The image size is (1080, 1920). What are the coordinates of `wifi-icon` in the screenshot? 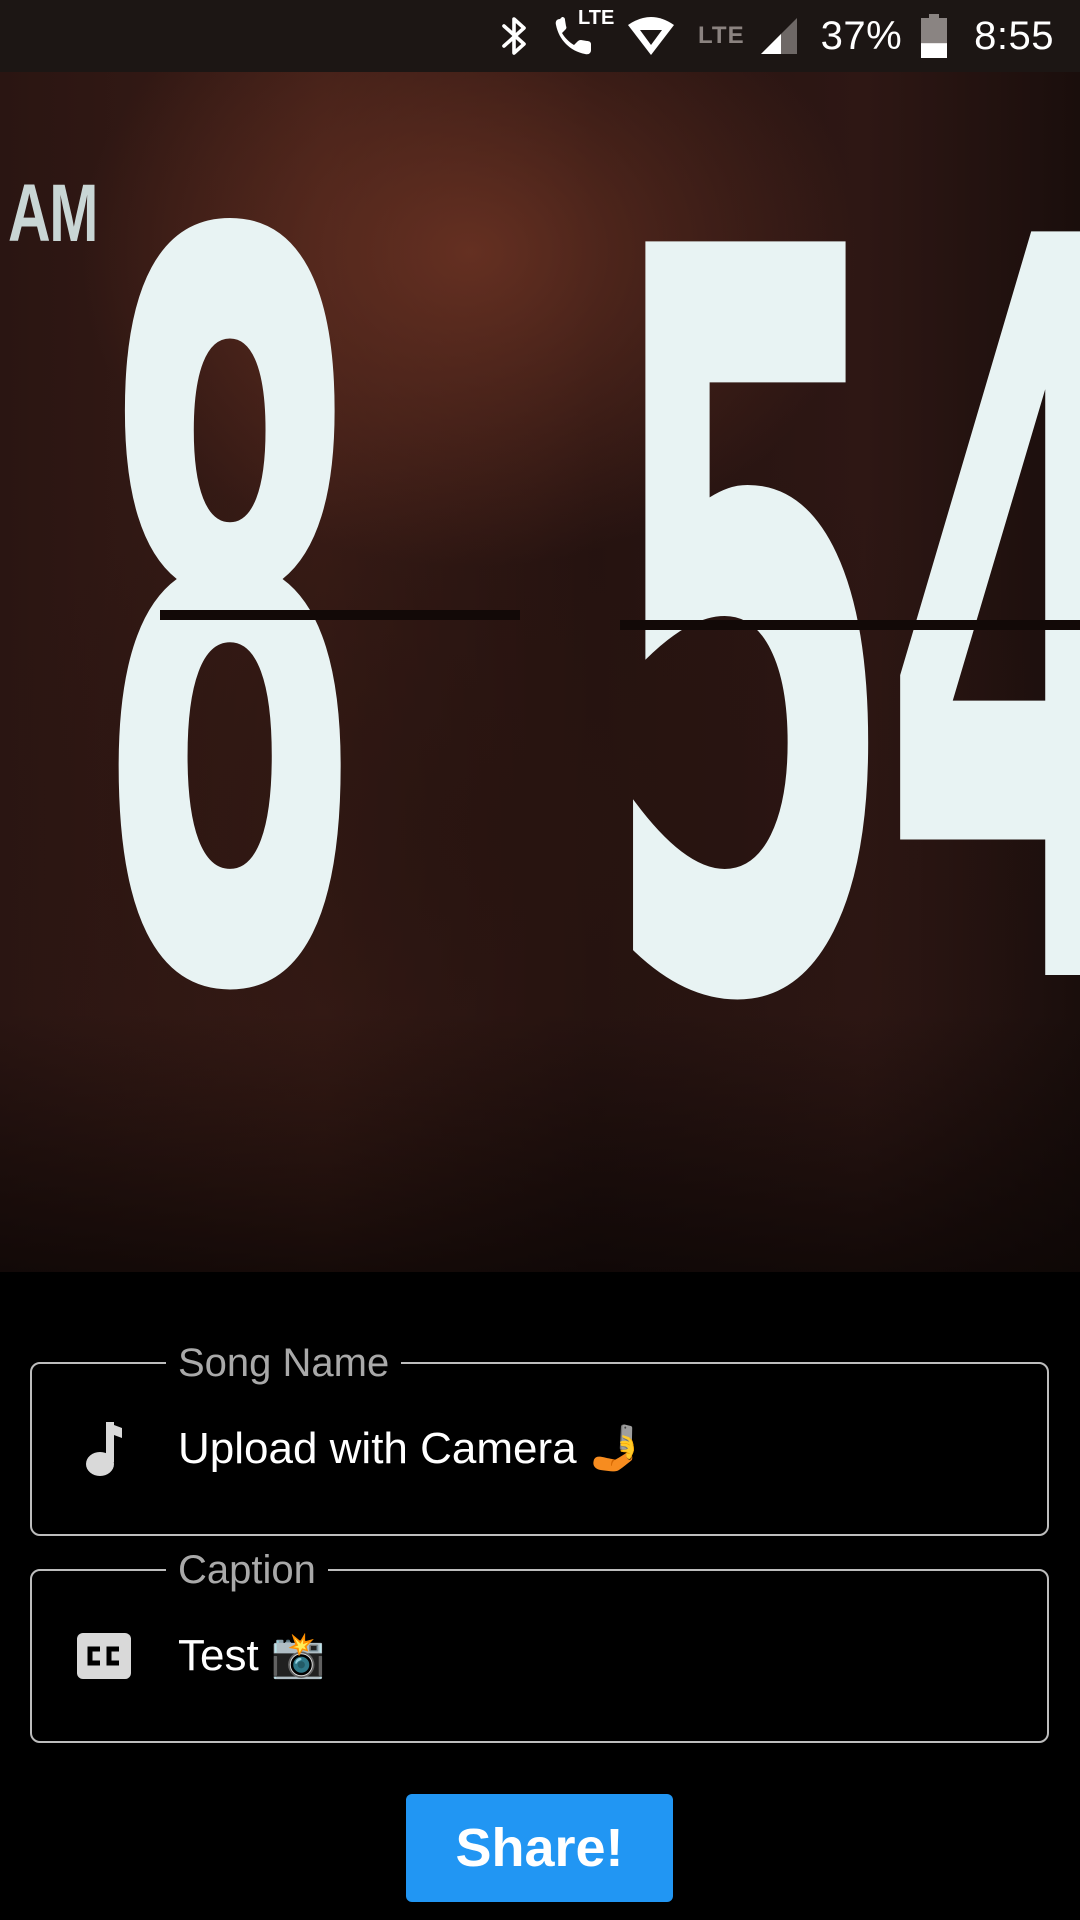 It's located at (651, 36).